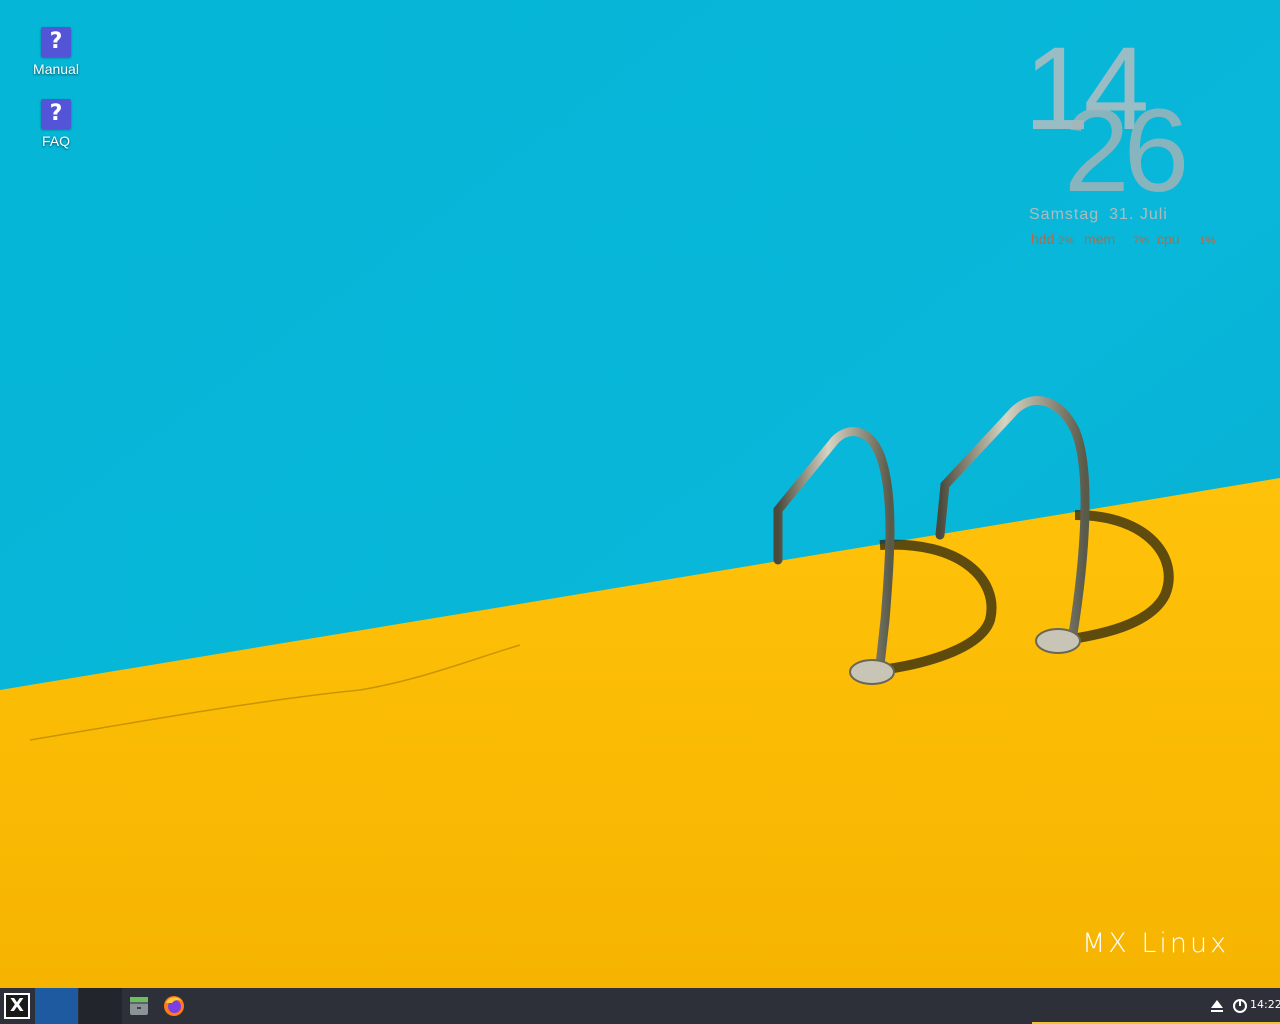  I want to click on desktop-icon-label: Manual, so click(56, 69).